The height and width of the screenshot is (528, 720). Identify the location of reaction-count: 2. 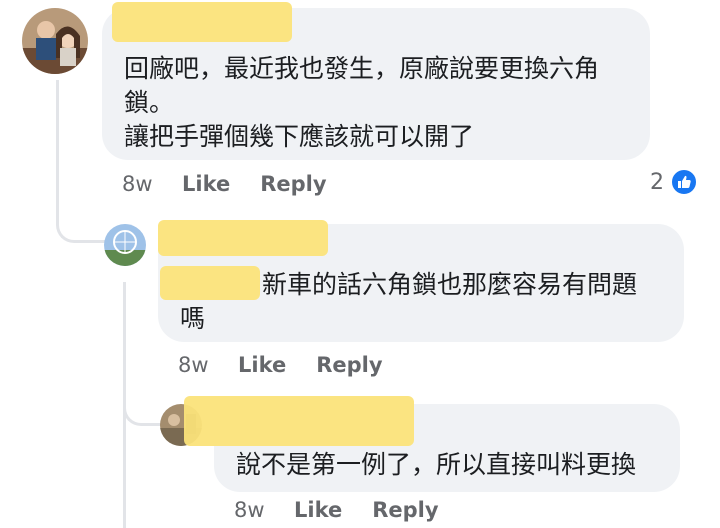
(657, 182).